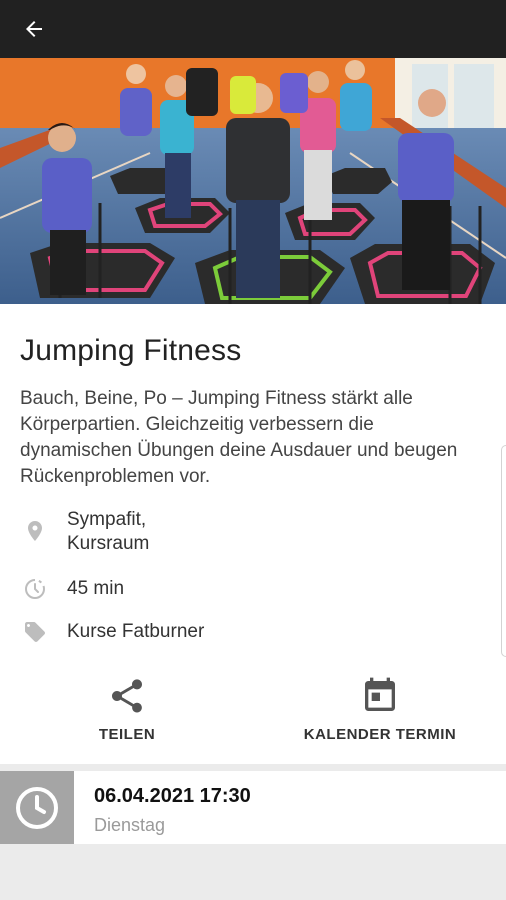 This screenshot has height=900, width=506. What do you see at coordinates (108, 532) in the screenshot?
I see `location-text: Sympafit, Kursraum` at bounding box center [108, 532].